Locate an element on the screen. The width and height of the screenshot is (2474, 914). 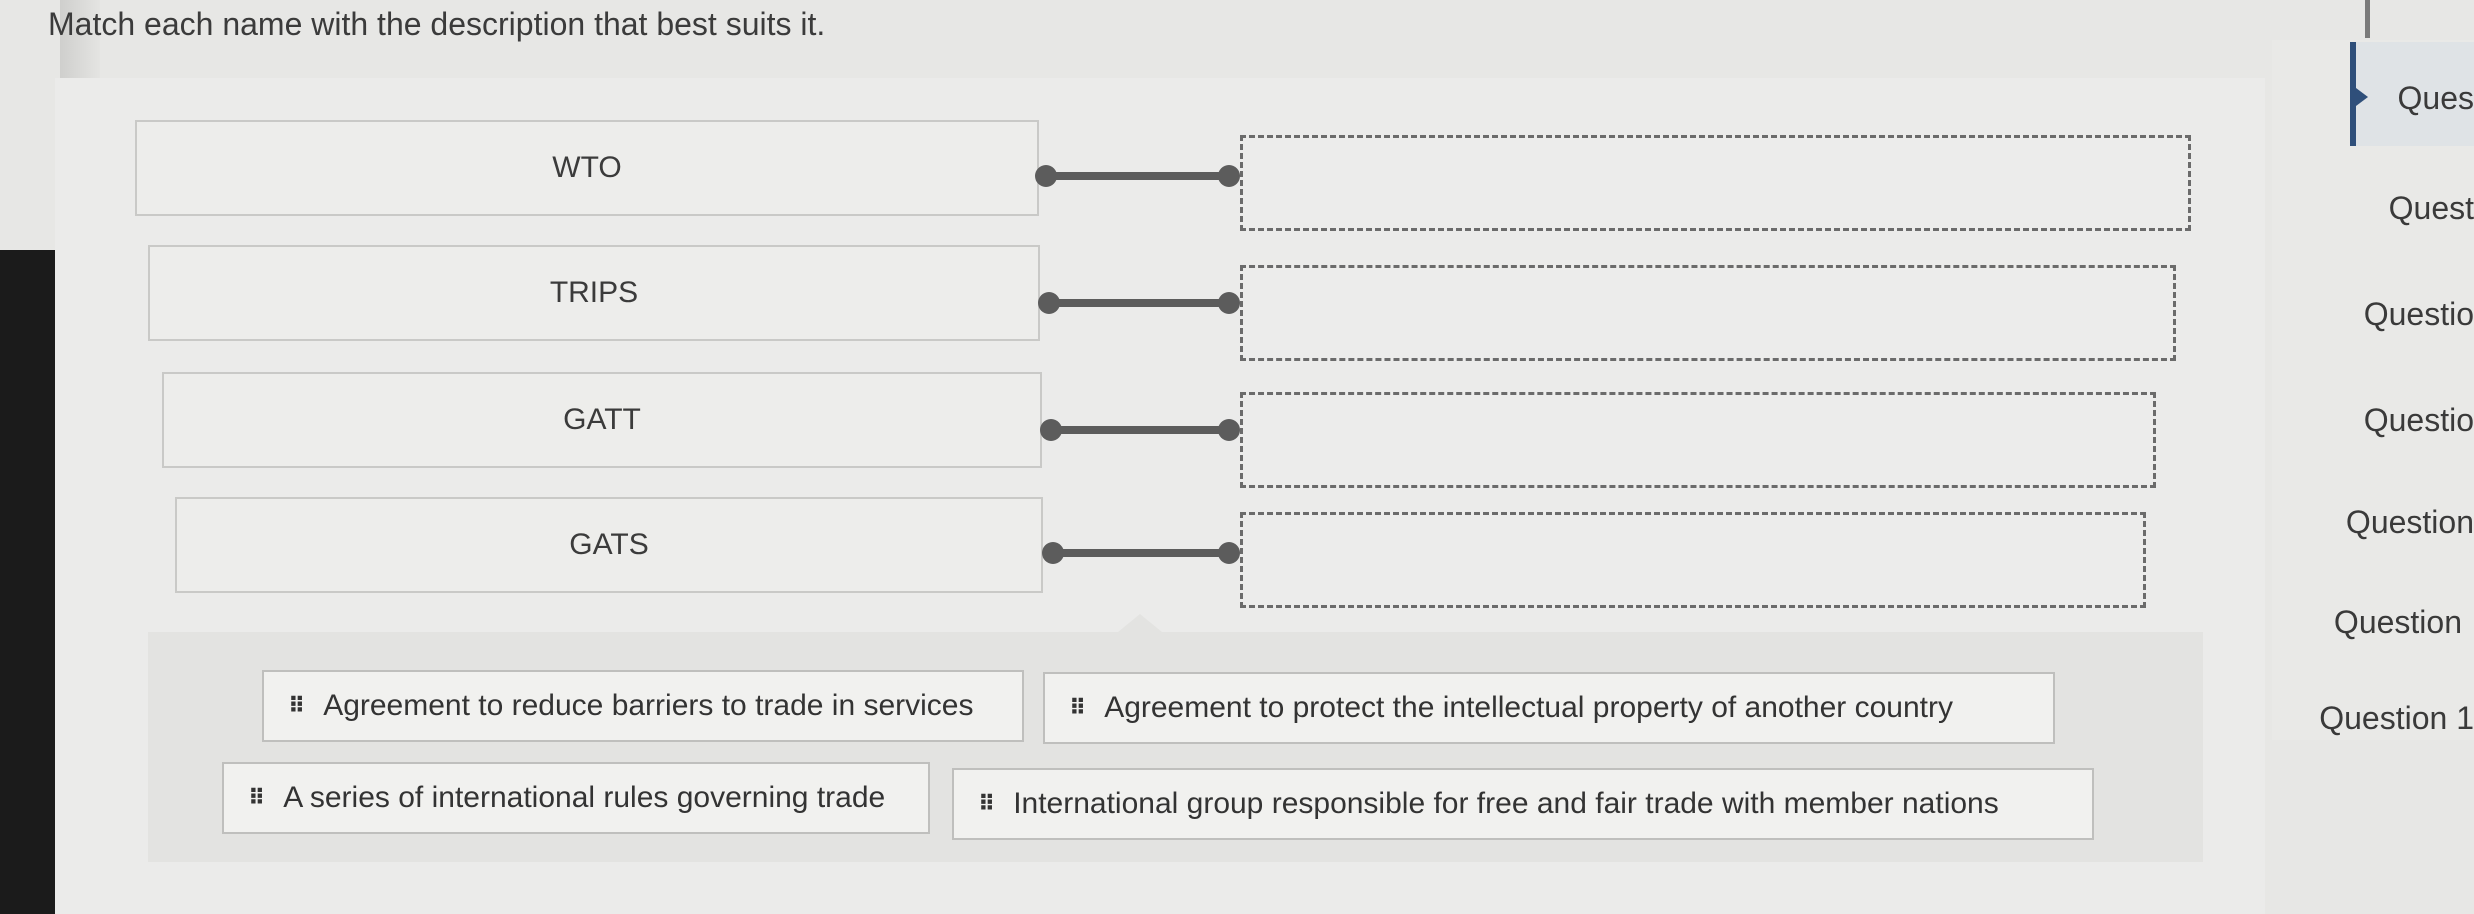
name-label: GATS is located at coordinates (609, 544).